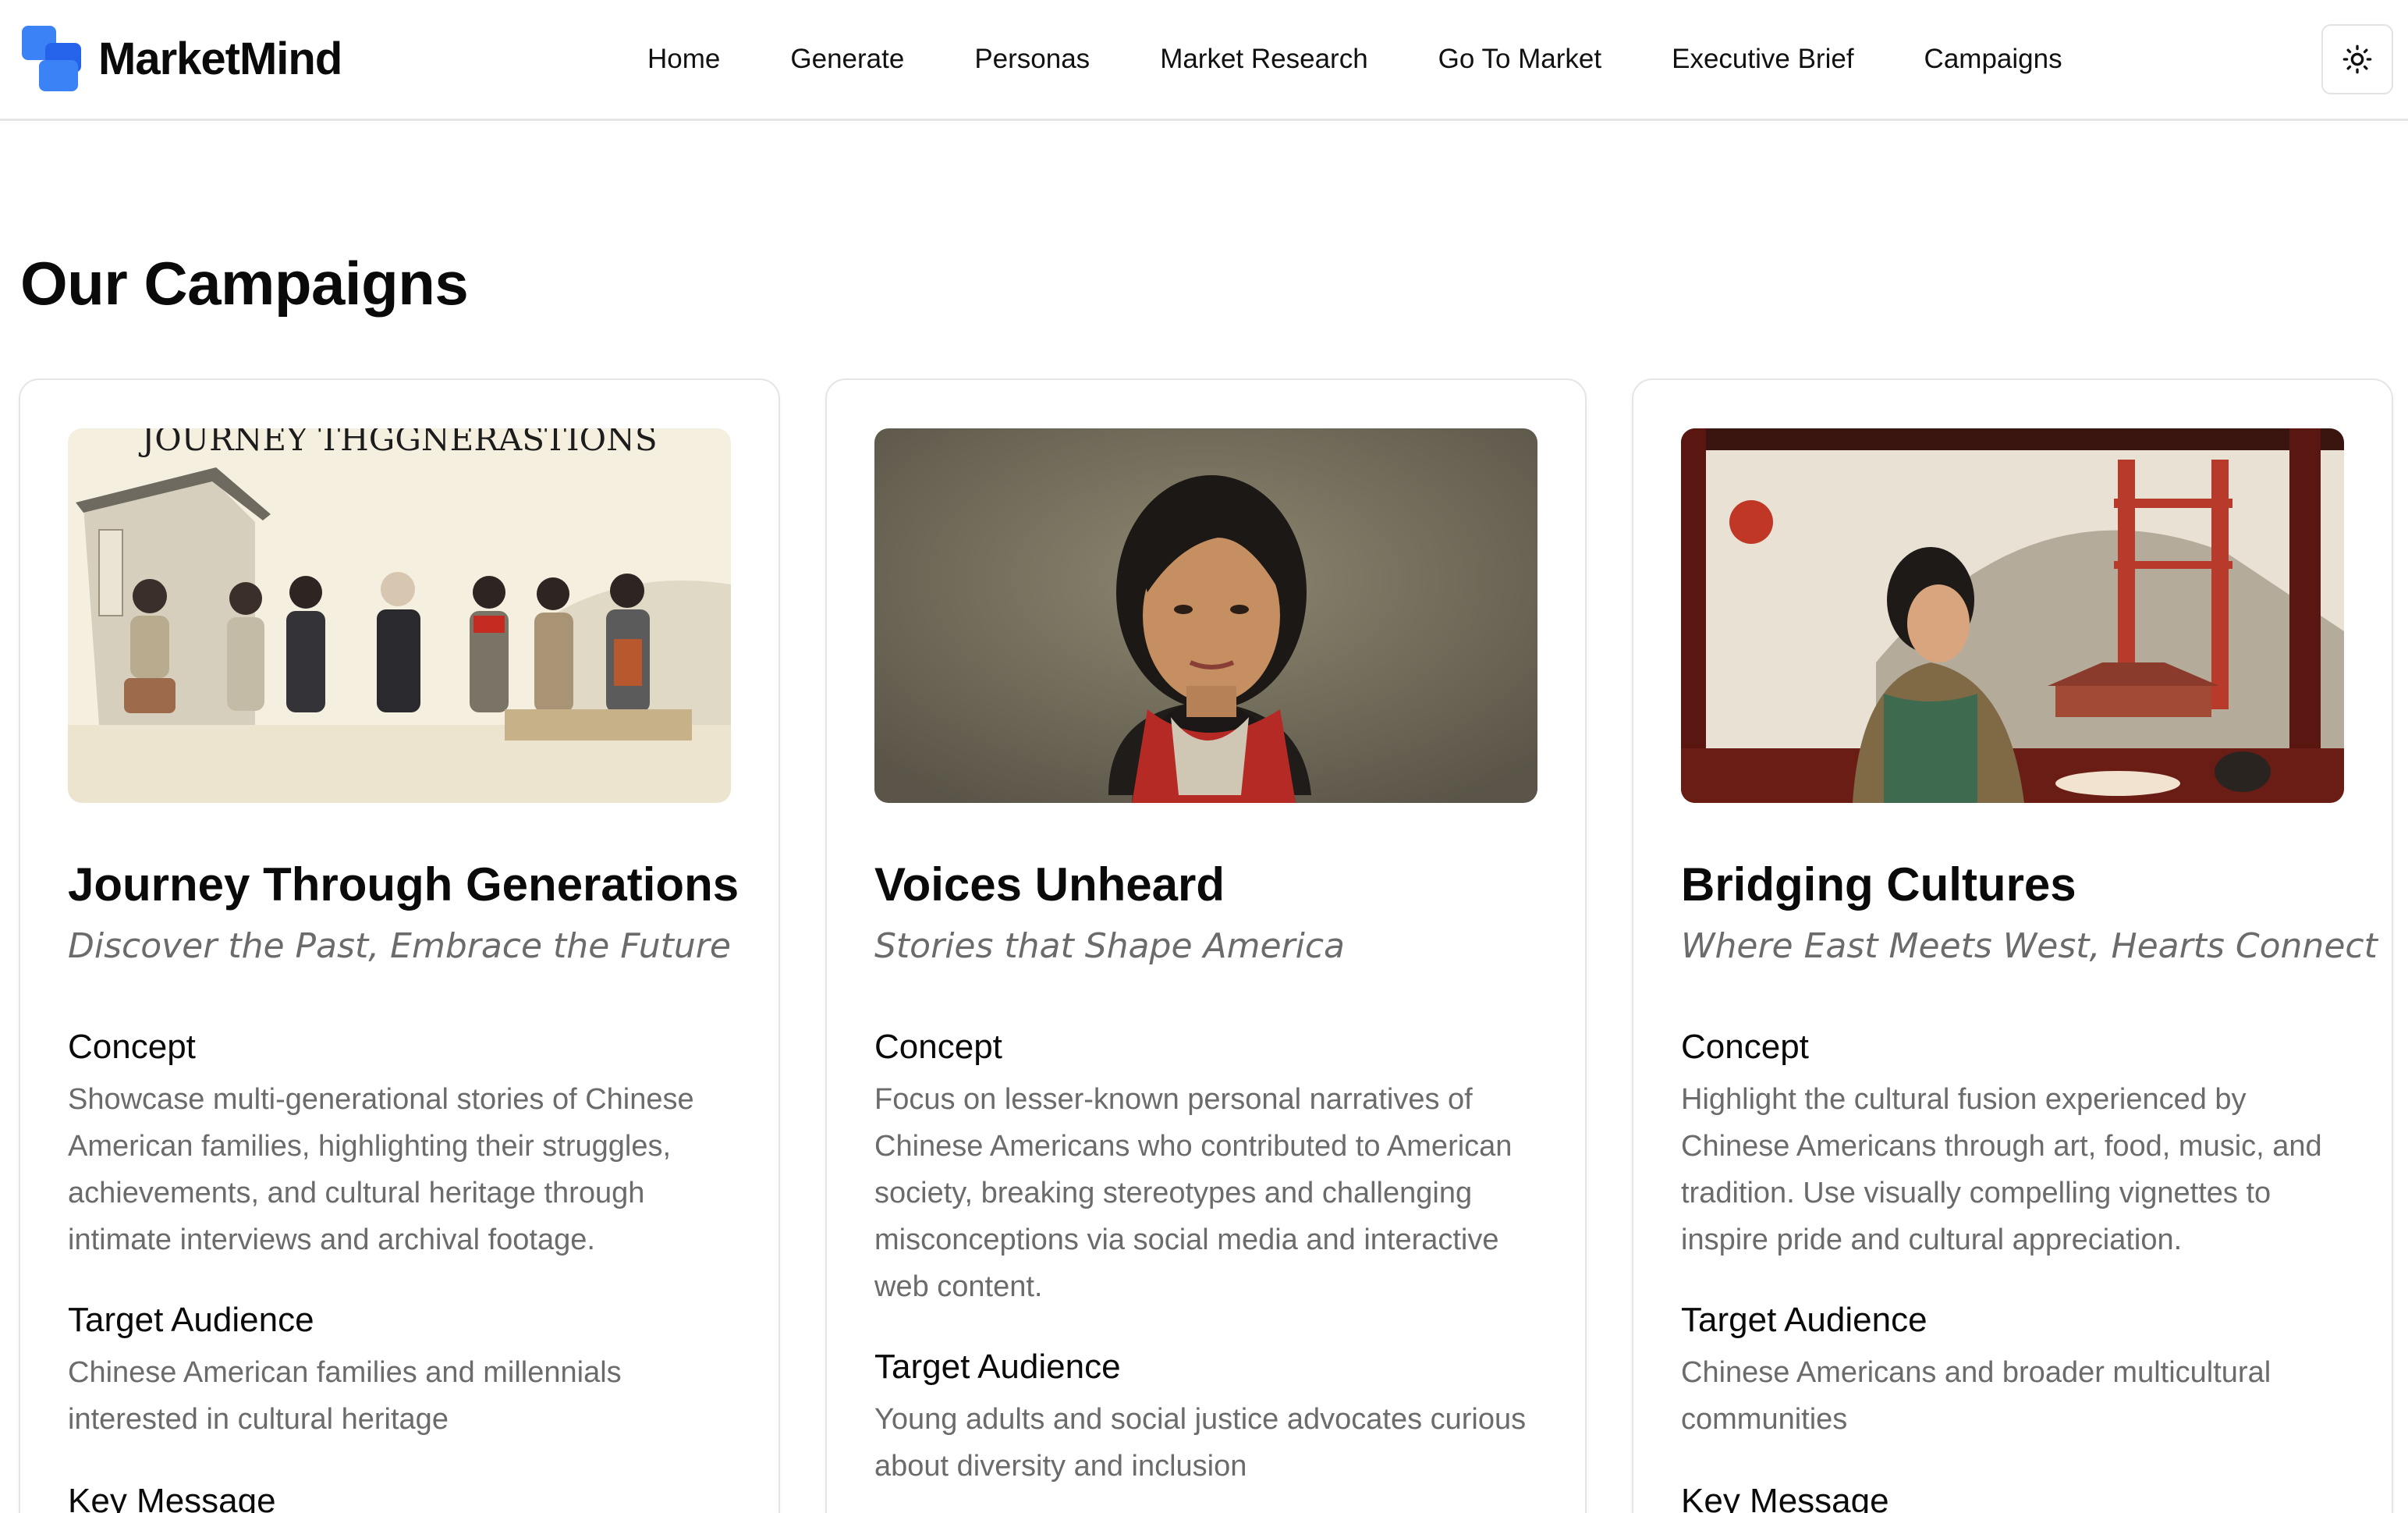  I want to click on brand-name: MarketMind, so click(220, 58).